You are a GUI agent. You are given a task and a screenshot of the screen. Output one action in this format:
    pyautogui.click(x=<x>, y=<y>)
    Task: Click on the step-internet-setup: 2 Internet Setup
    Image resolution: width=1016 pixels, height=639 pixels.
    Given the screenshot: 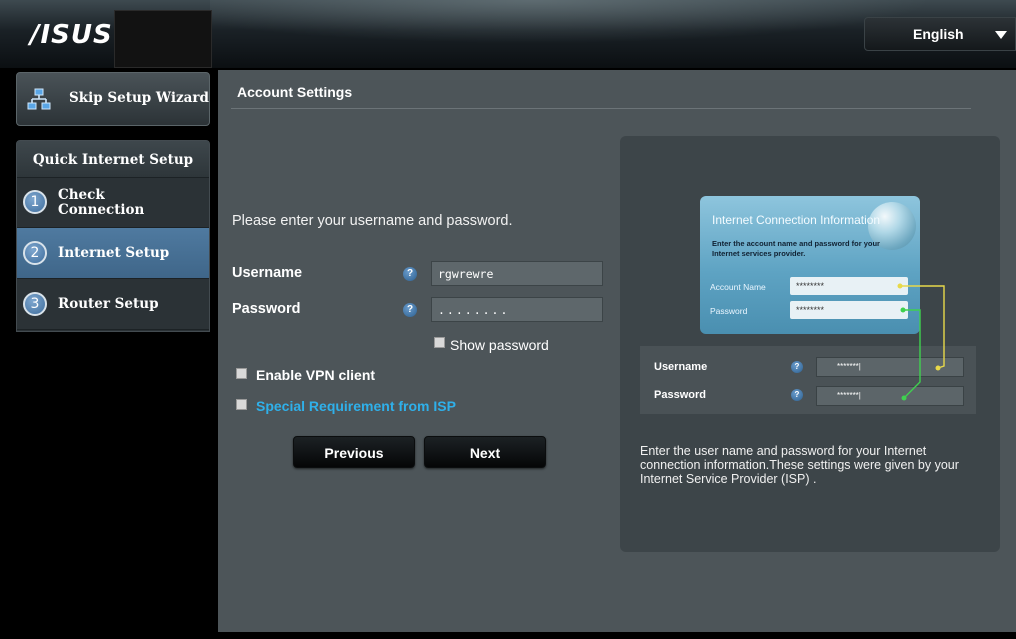 What is the action you would take?
    pyautogui.click(x=113, y=253)
    